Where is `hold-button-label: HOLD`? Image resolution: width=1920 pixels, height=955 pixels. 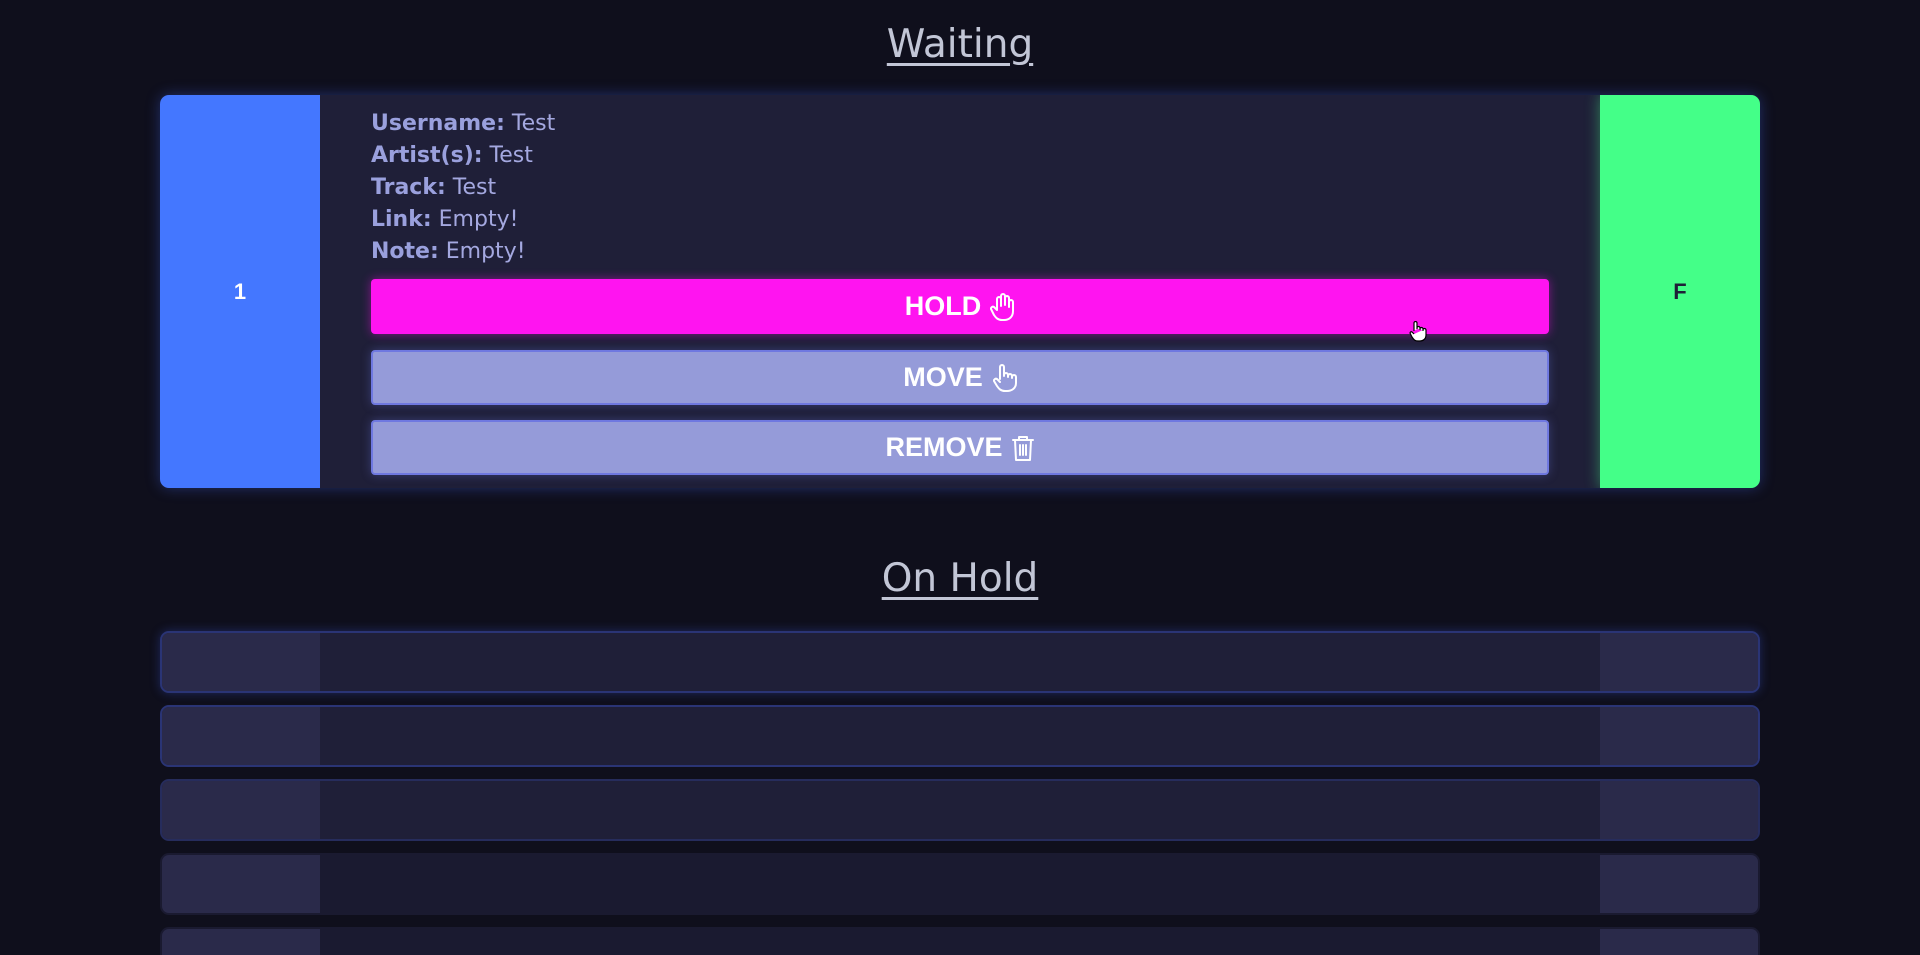
hold-button-label: HOLD is located at coordinates (943, 306).